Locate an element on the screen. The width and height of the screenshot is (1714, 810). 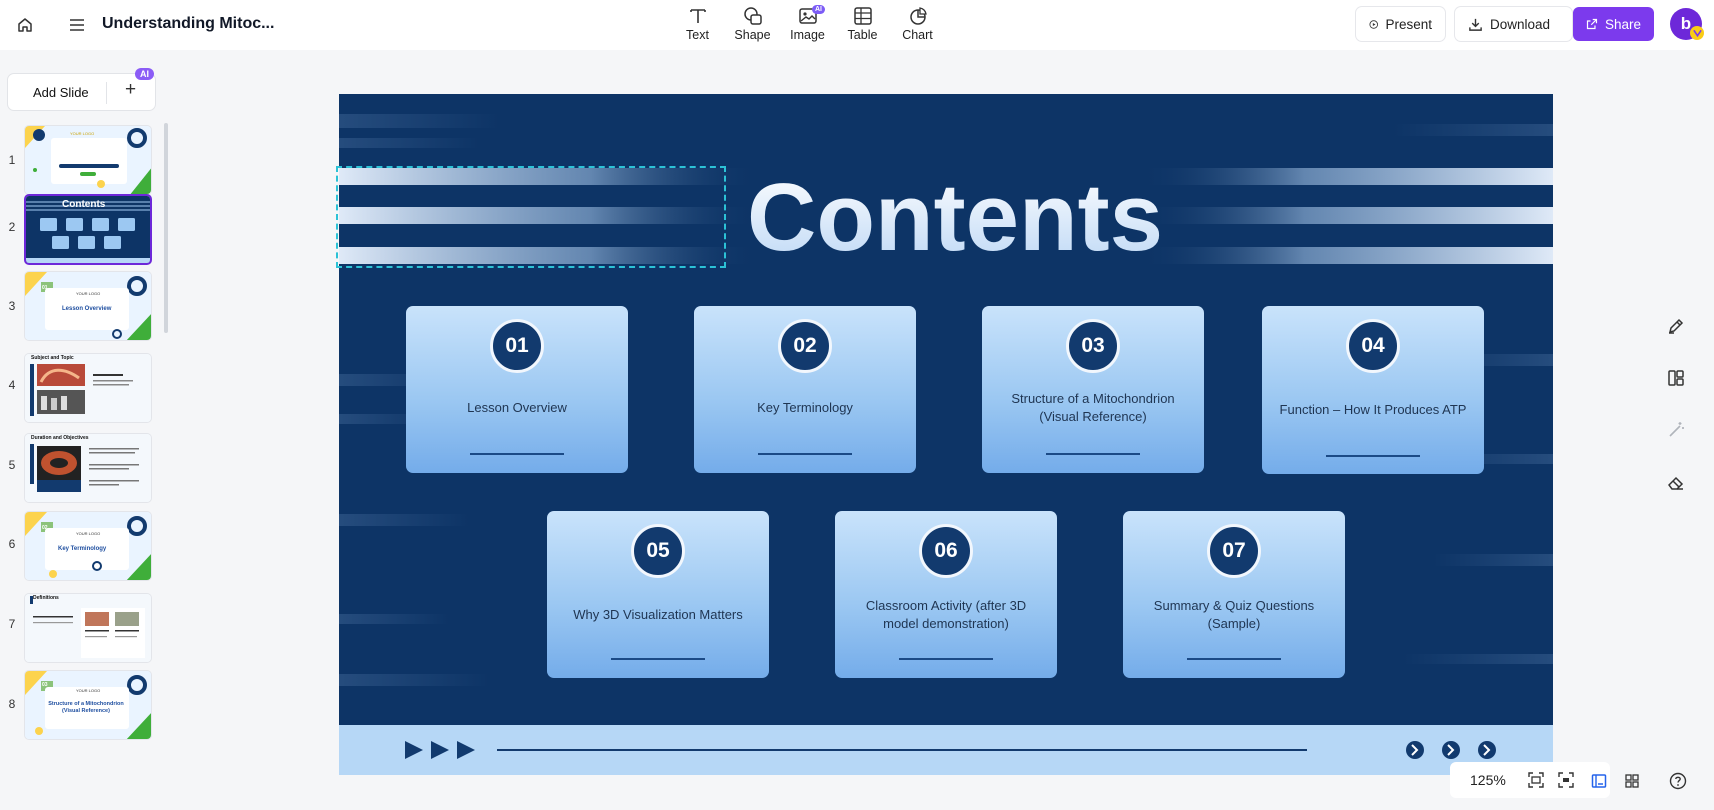
grid-view-icon is located at coordinates (1632, 781).